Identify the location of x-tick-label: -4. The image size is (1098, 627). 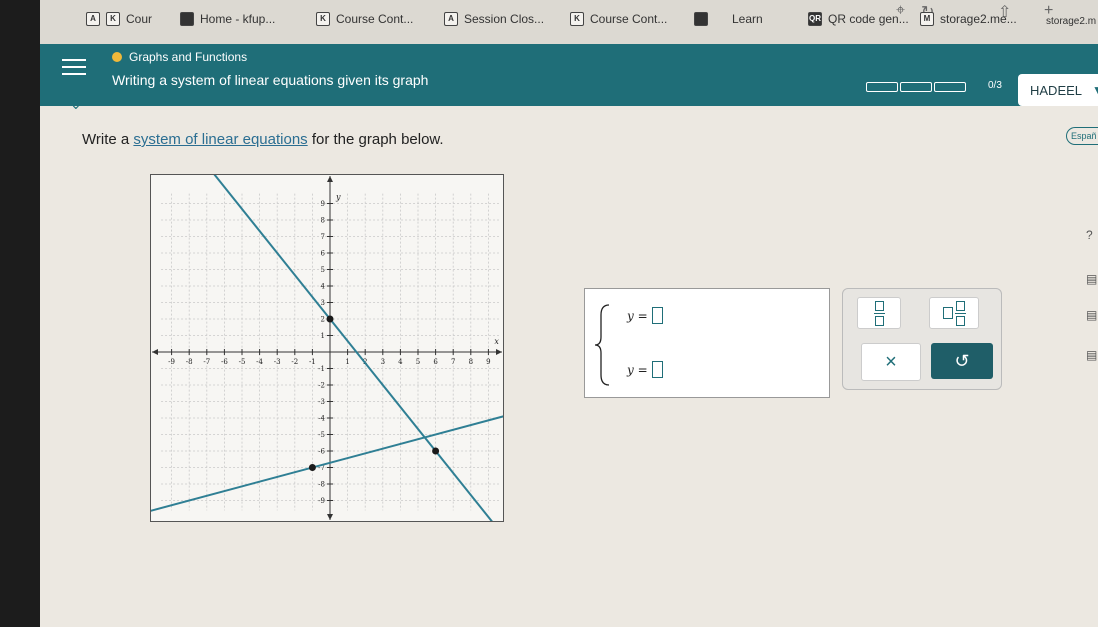
(259, 362).